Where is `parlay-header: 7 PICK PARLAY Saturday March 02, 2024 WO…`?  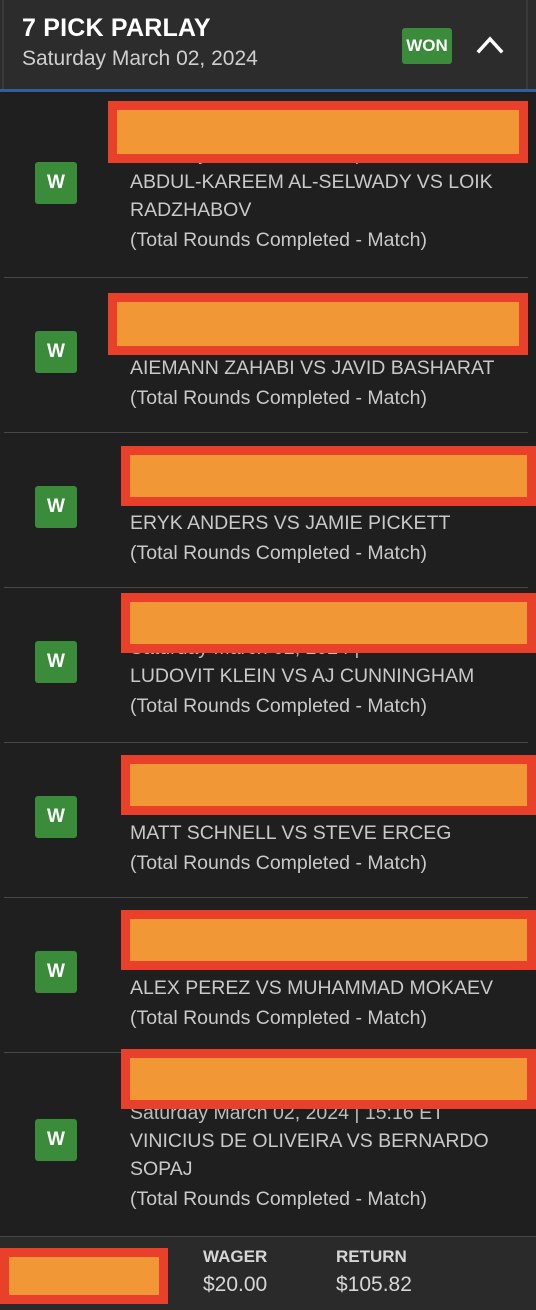 parlay-header: 7 PICK PARLAY Saturday March 02, 2024 WO… is located at coordinates (268, 46).